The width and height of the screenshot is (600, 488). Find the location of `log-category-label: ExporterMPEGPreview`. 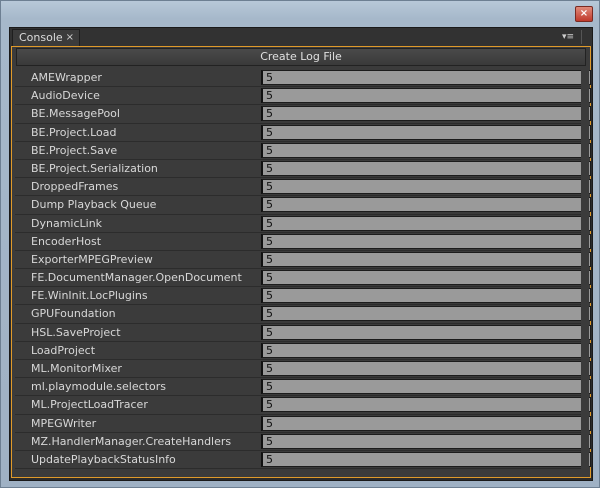

log-category-label: ExporterMPEGPreview is located at coordinates (92, 259).